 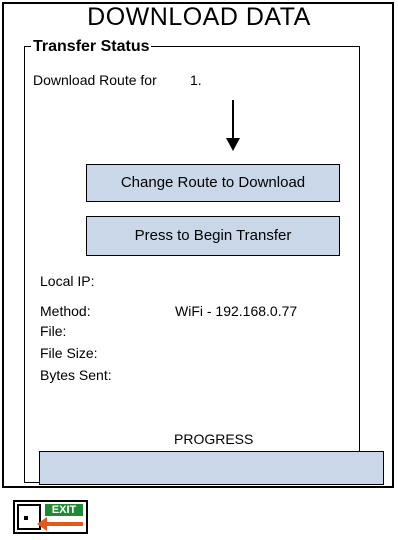 I want to click on transfer-status-title: Transfer Status, so click(x=91, y=47).